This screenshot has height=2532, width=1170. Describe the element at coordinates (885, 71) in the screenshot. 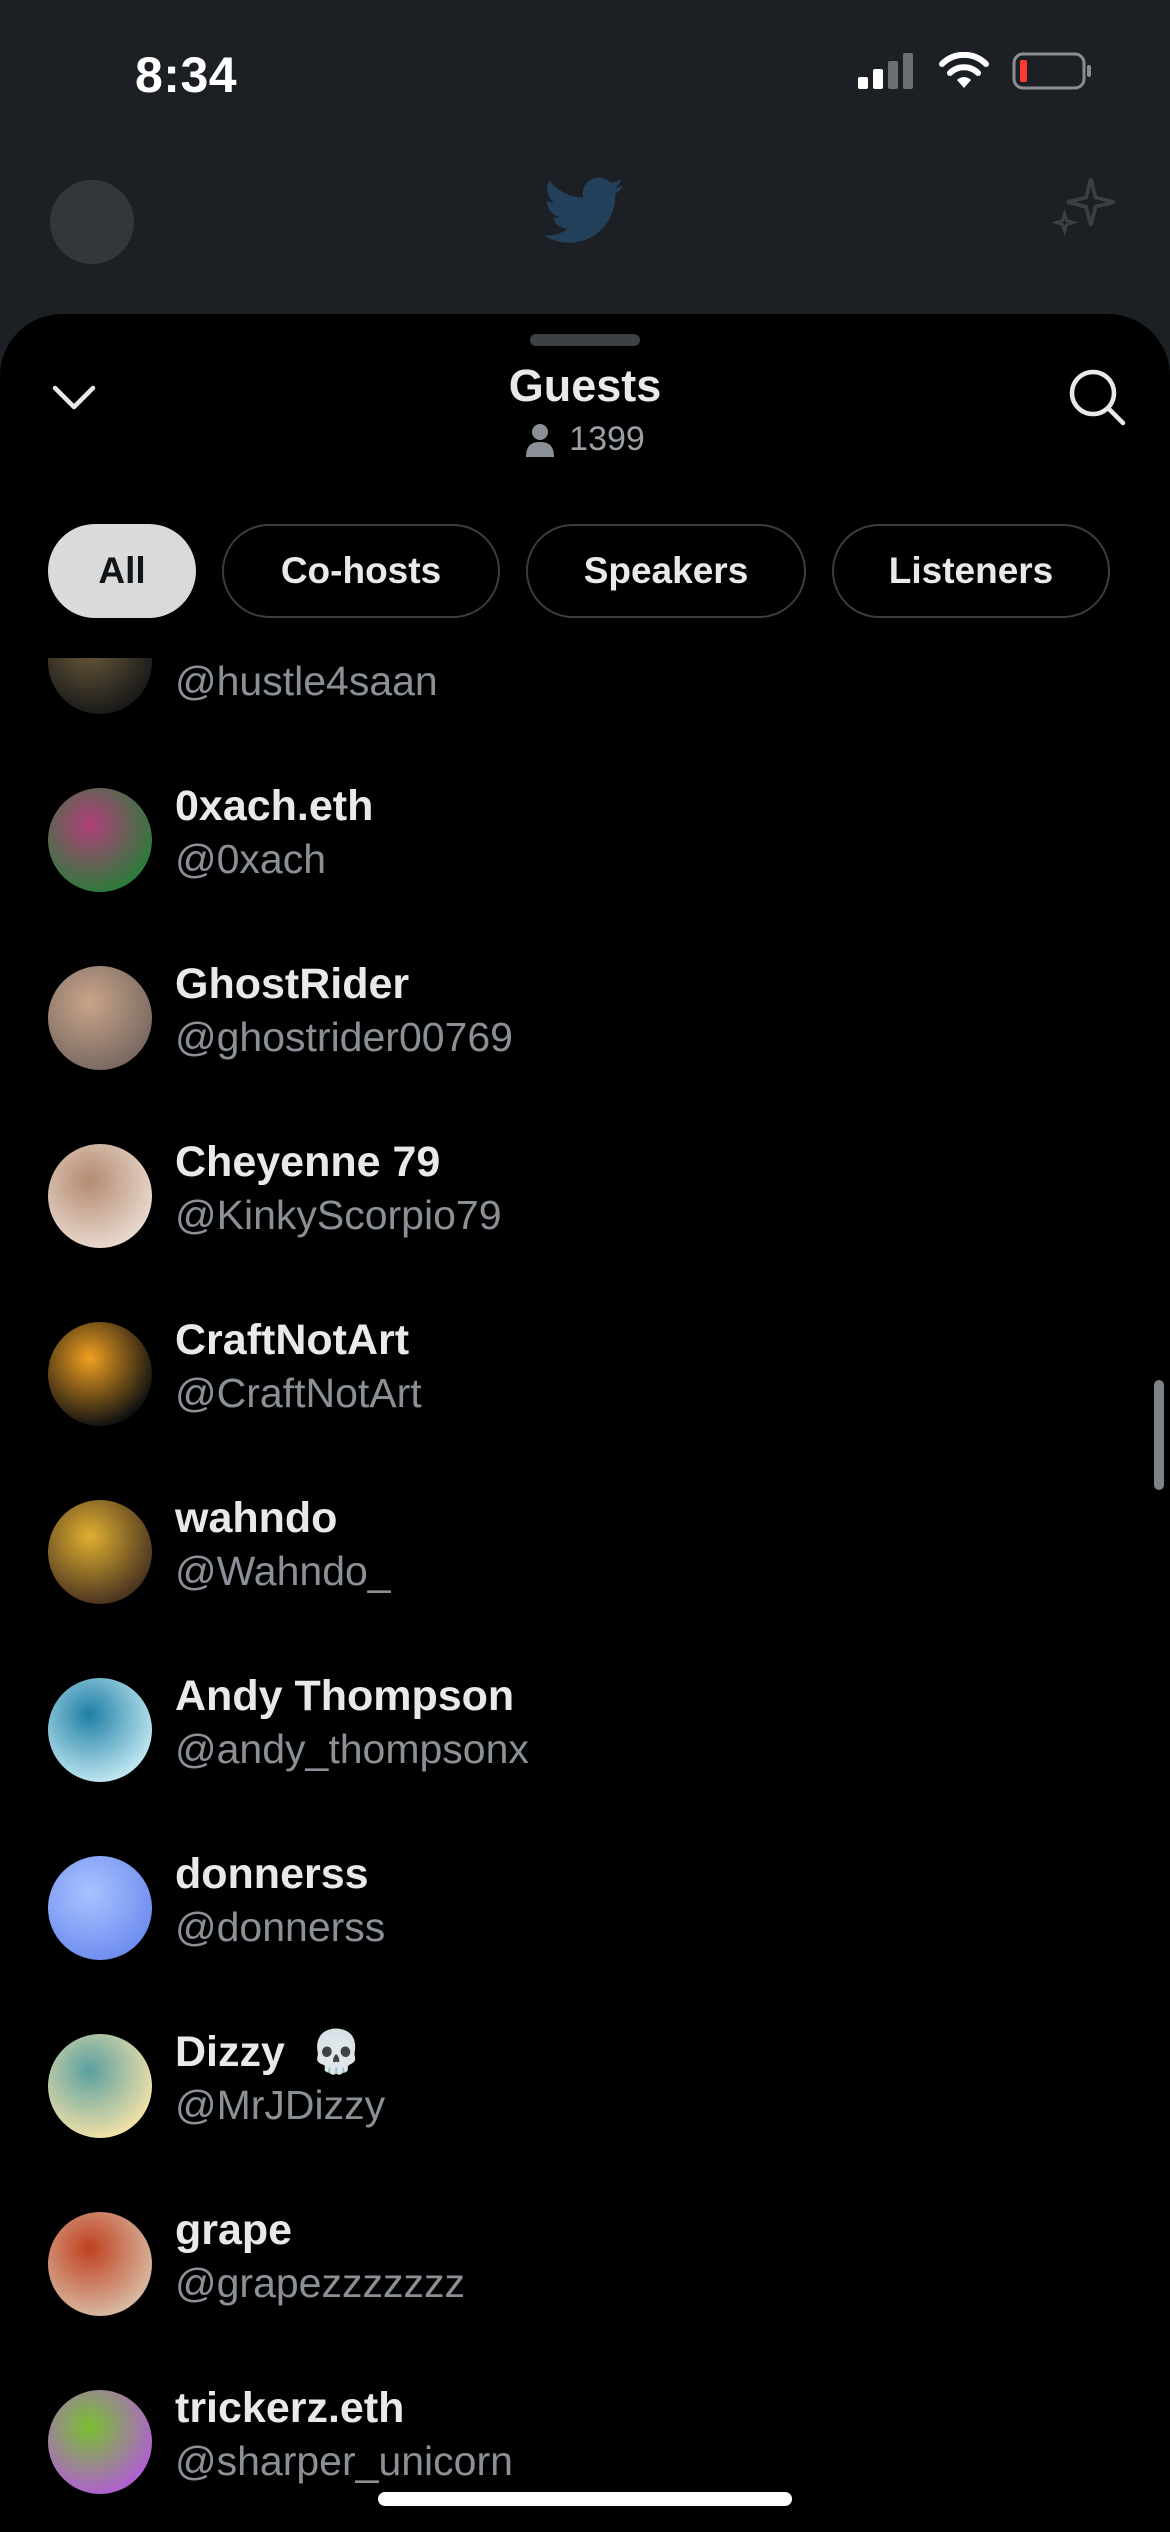

I see `cellular-signal-icon` at that location.